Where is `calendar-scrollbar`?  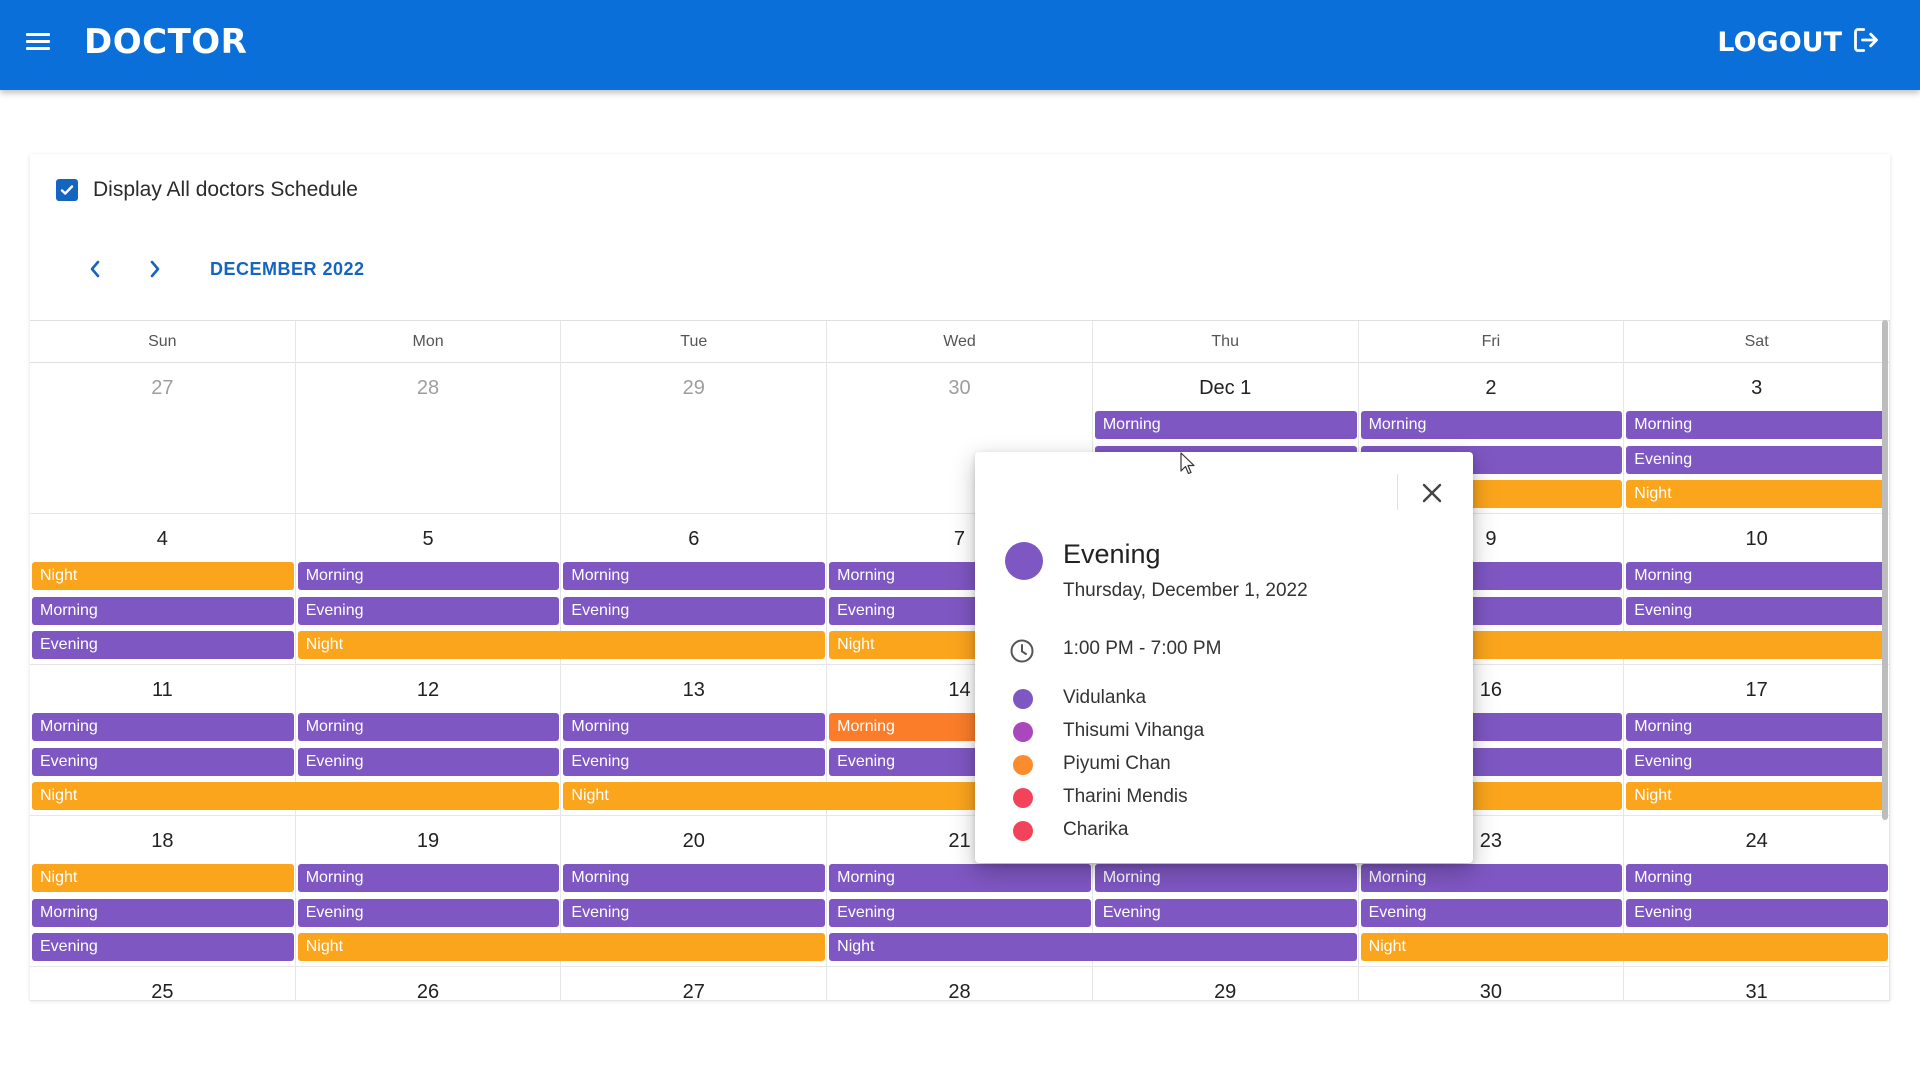
calendar-scrollbar is located at coordinates (1885, 570).